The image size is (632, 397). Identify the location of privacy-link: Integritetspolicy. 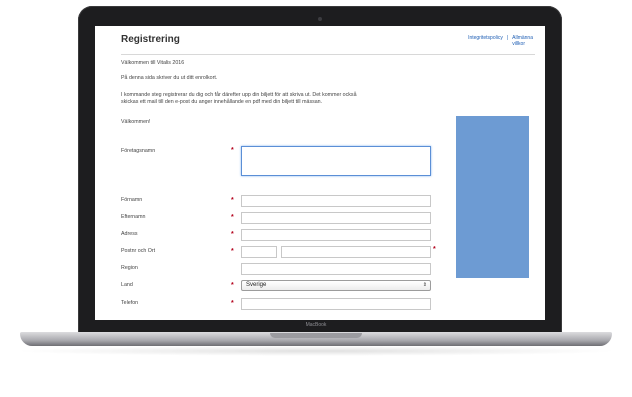
(485, 38).